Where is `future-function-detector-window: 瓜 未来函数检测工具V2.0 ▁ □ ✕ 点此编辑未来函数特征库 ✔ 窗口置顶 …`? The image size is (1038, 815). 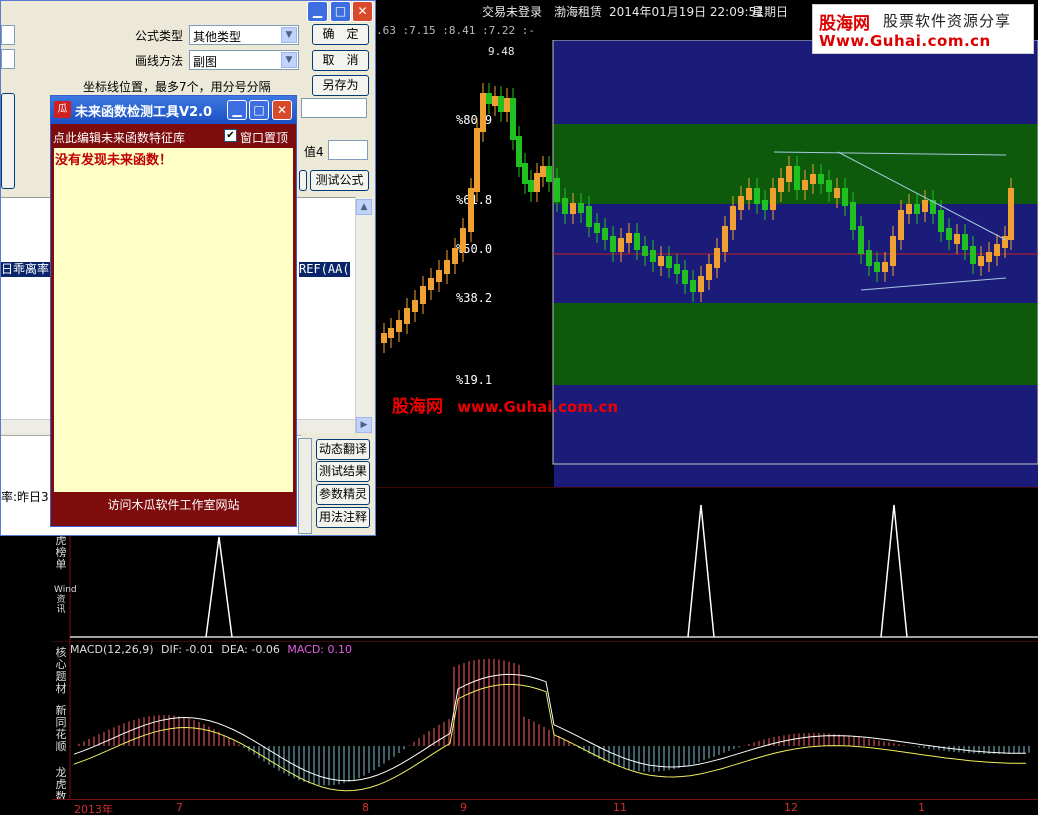 future-function-detector-window: 瓜 未来函数检测工具V2.0 ▁ □ ✕ 点此编辑未来函数特征库 ✔ 窗口置顶 … is located at coordinates (173, 311).